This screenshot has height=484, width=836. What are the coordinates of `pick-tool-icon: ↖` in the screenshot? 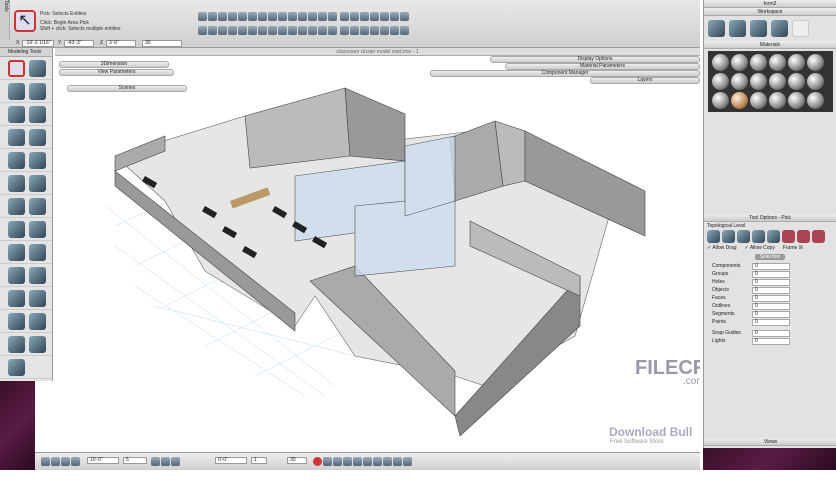 It's located at (25, 21).